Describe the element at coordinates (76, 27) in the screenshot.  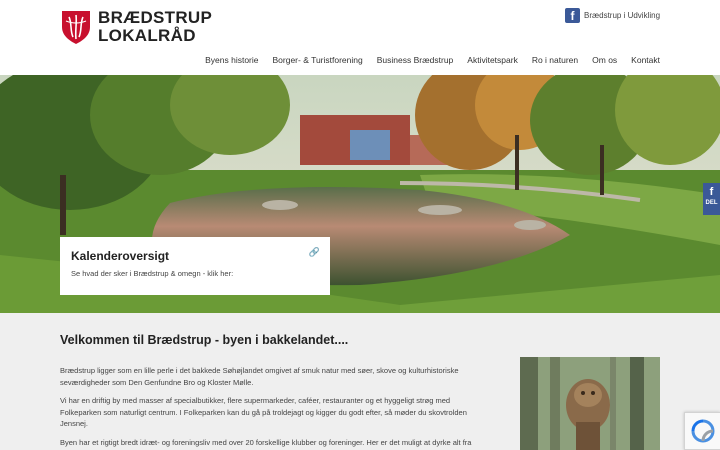
I see `crest-icon` at that location.